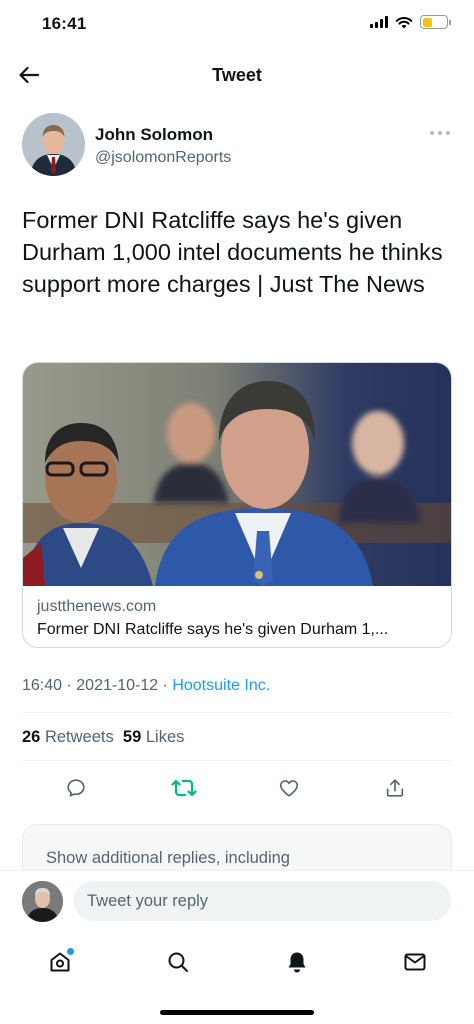 The height and width of the screenshot is (1024, 474). I want to click on author-name: John Solomon, so click(154, 135).